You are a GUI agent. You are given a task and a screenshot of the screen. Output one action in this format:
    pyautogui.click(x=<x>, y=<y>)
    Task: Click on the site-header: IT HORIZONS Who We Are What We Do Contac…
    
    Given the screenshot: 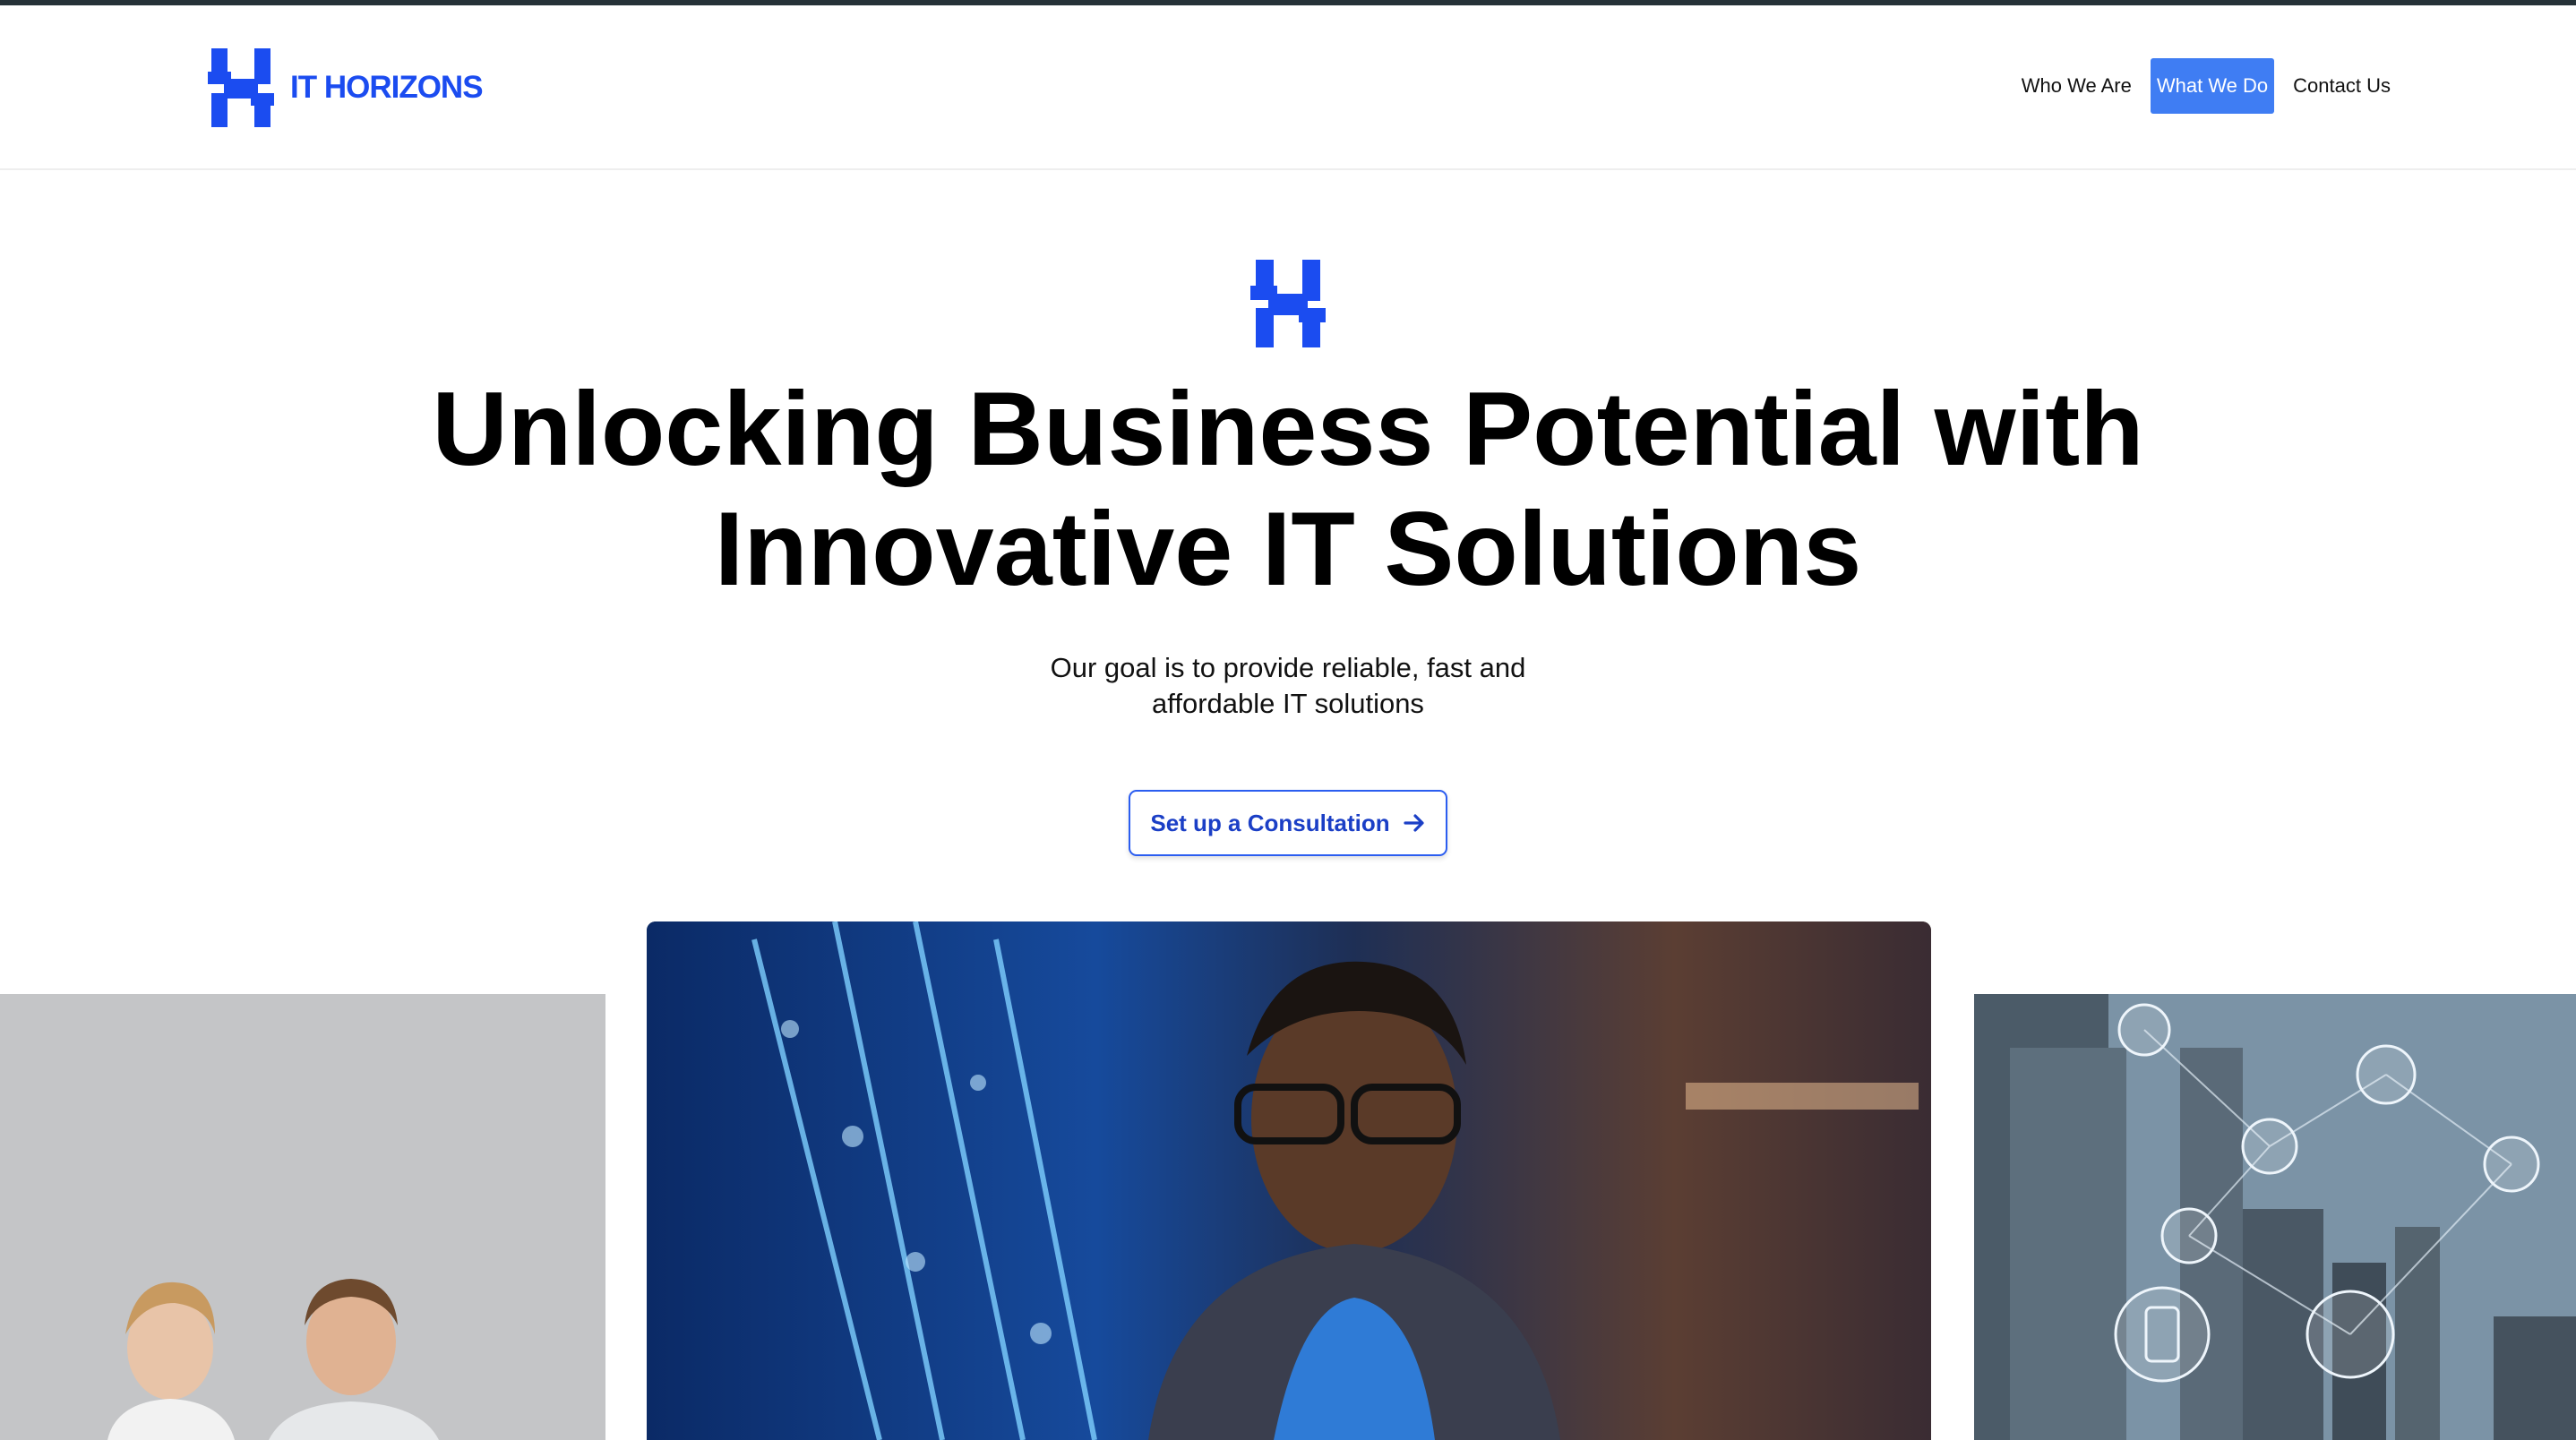 What is the action you would take?
    pyautogui.click(x=1288, y=88)
    